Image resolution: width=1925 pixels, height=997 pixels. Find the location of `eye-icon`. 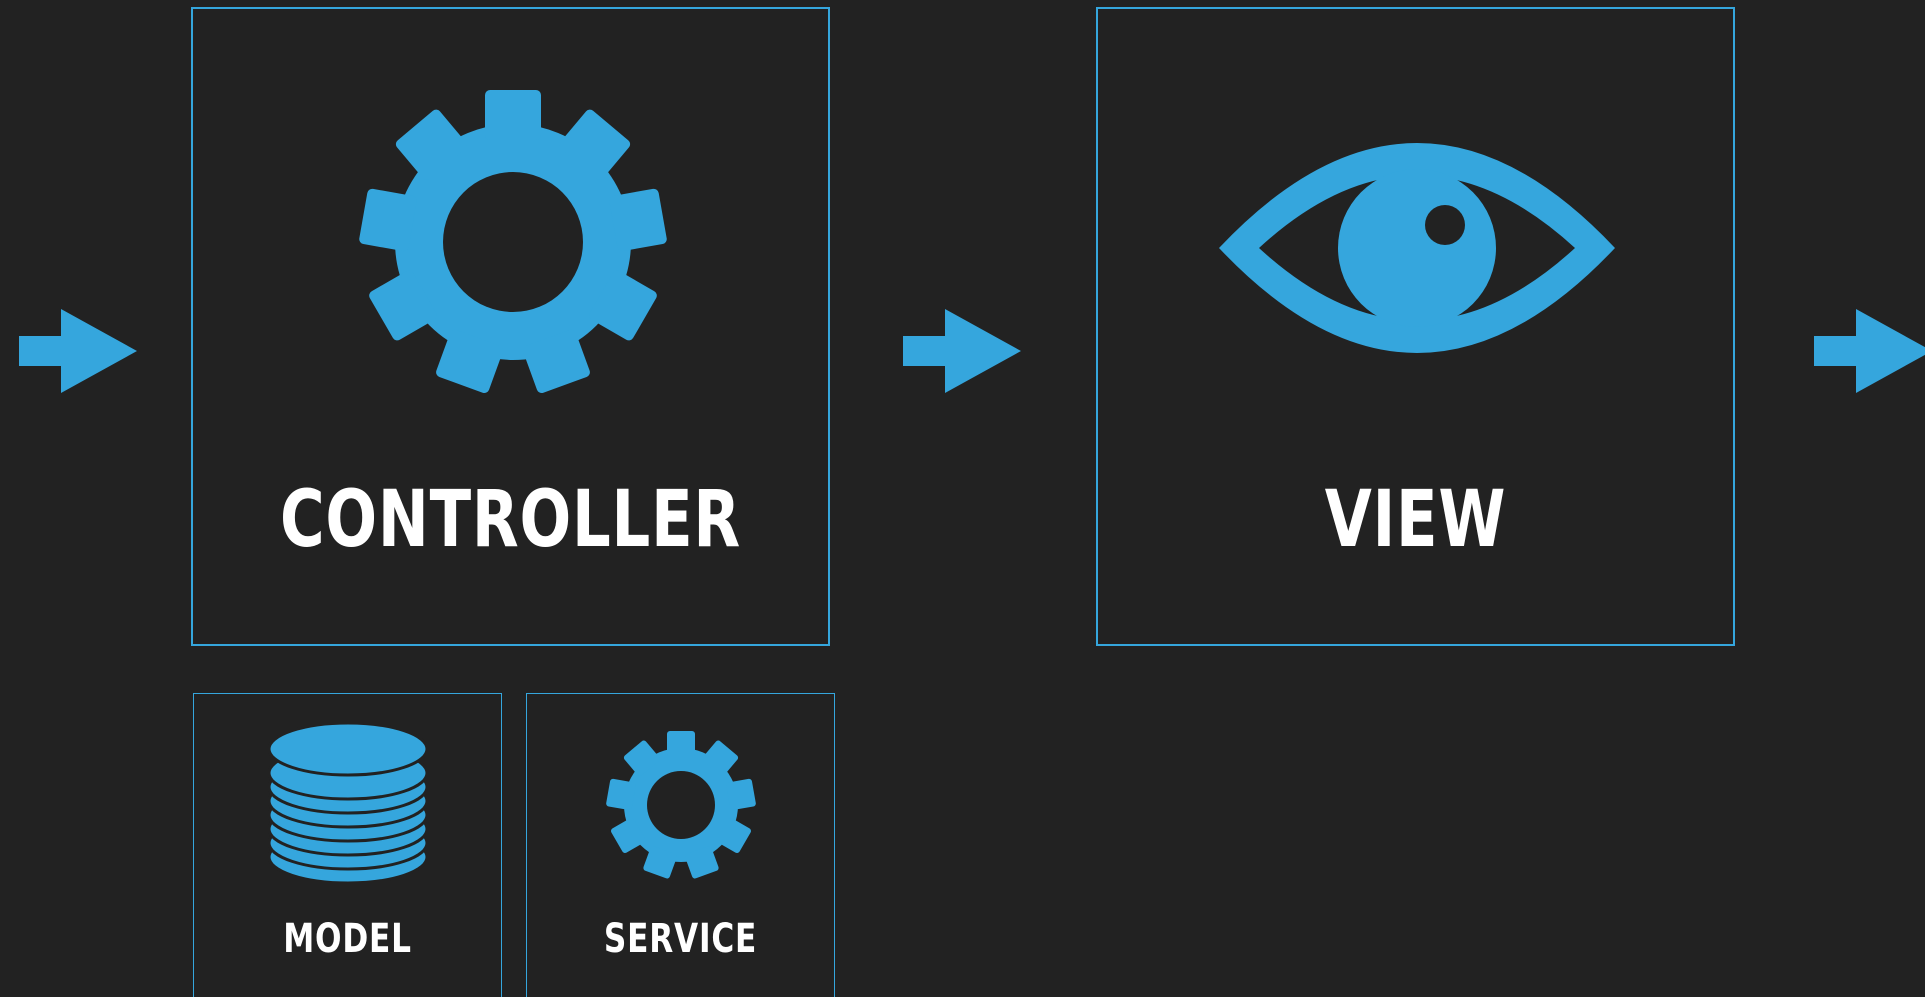

eye-icon is located at coordinates (1417, 248).